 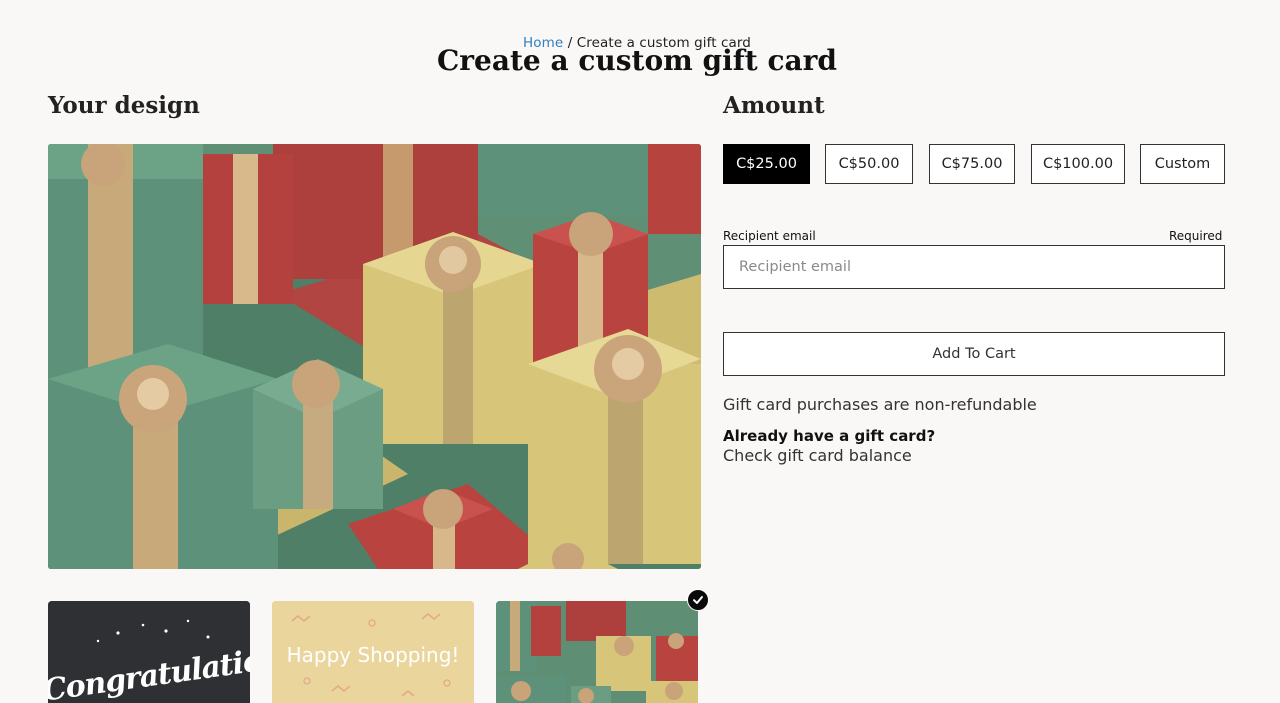 I want to click on amount-option-custom: Custom, so click(x=1182, y=164).